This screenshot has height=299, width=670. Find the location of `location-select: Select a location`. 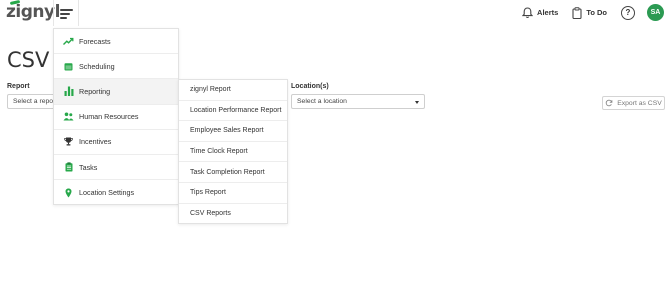

location-select: Select a location is located at coordinates (358, 101).